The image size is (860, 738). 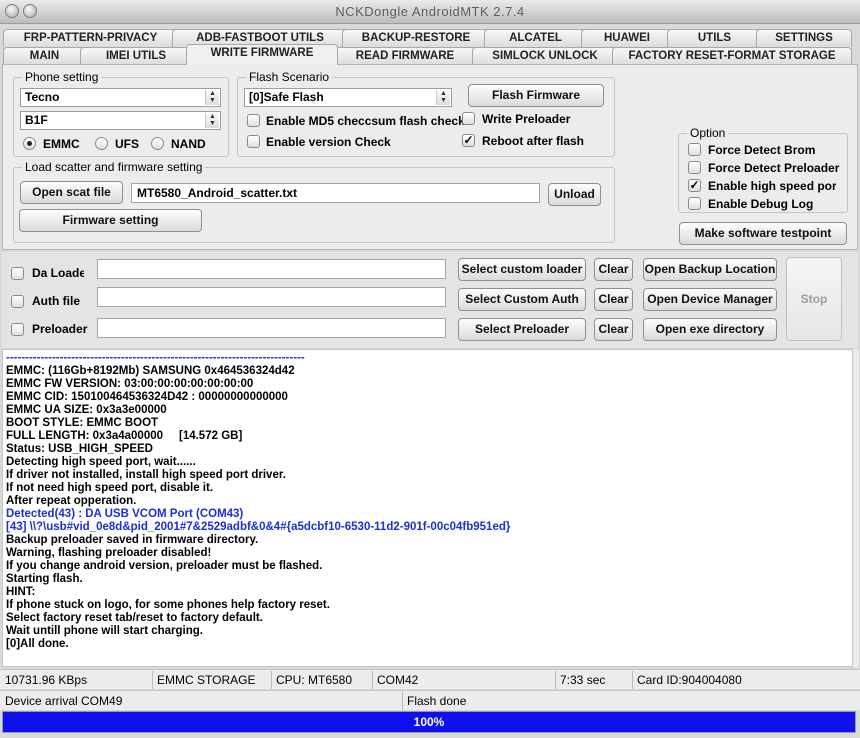 I want to click on brand-value: Tecno, so click(x=42, y=97).